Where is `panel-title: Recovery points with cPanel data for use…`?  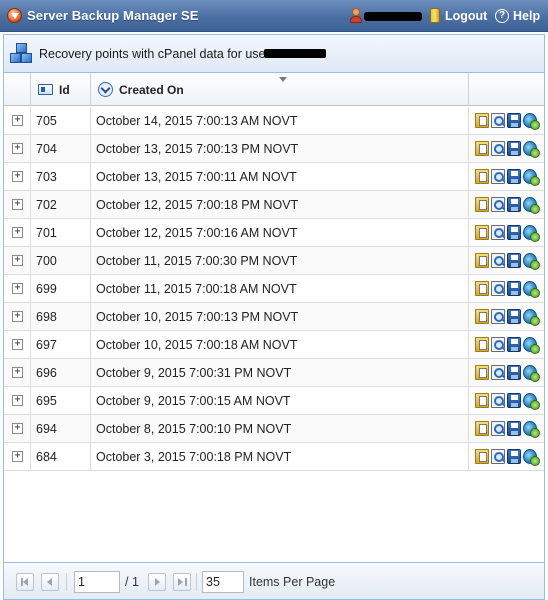
panel-title: Recovery points with cPanel data for use… is located at coordinates (154, 54).